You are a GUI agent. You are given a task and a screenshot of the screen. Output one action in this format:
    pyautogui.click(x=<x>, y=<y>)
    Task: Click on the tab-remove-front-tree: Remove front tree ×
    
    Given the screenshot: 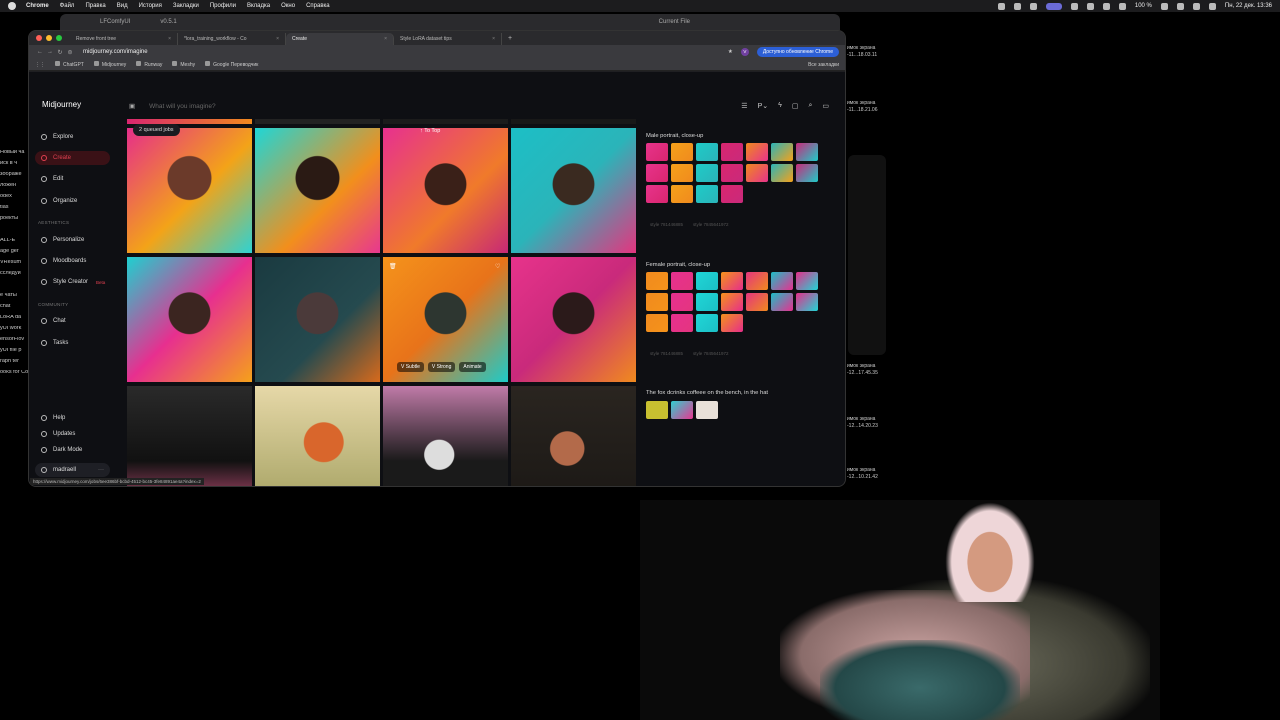 What is the action you would take?
    pyautogui.click(x=124, y=39)
    